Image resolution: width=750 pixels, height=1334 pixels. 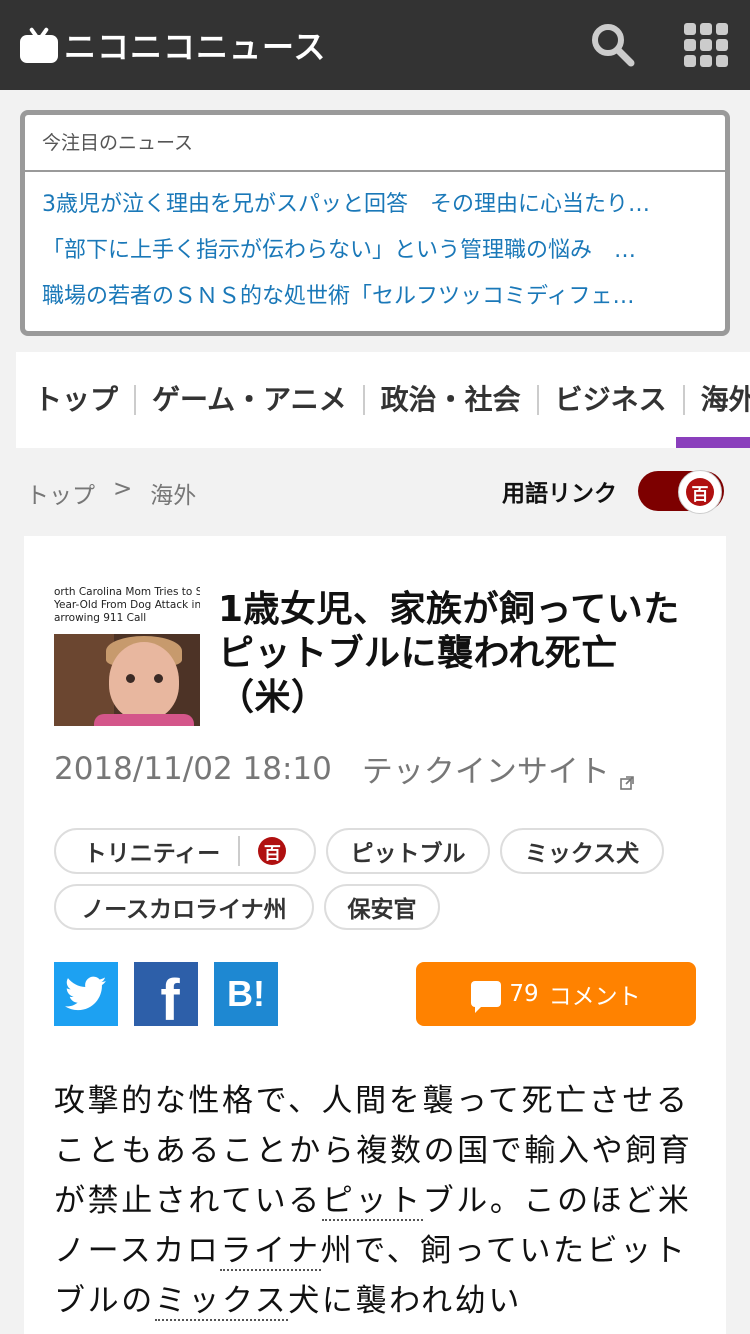 I want to click on tab-business: ビジネス, so click(x=612, y=400).